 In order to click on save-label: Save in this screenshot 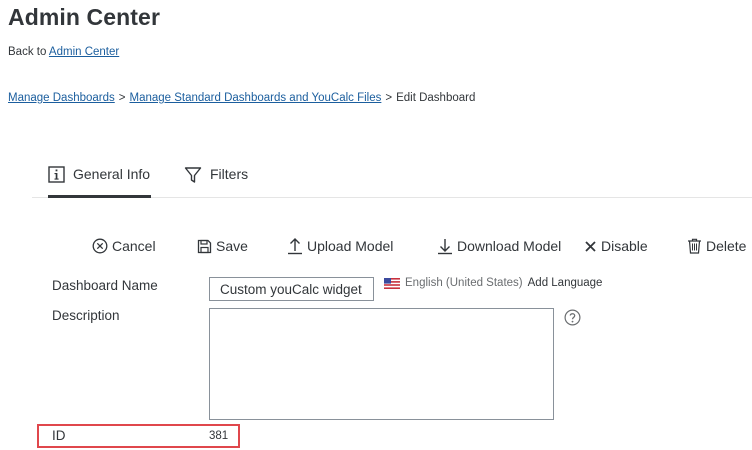, I will do `click(232, 246)`.